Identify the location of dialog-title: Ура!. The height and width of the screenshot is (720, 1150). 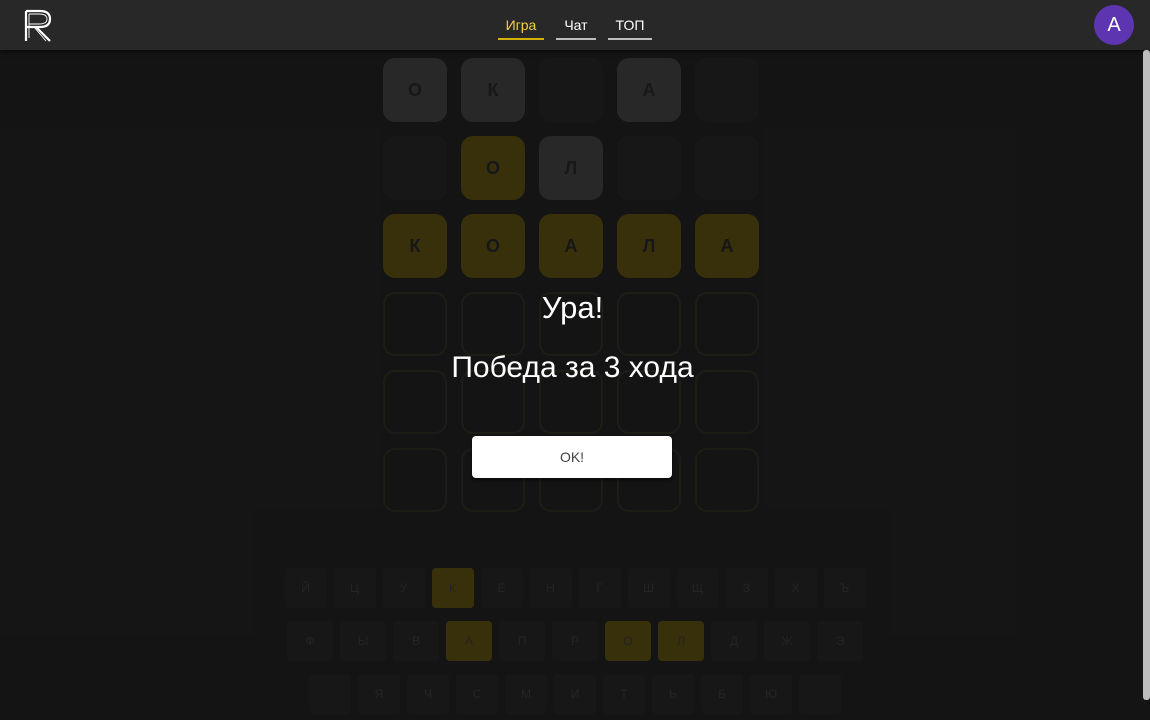
(572, 307).